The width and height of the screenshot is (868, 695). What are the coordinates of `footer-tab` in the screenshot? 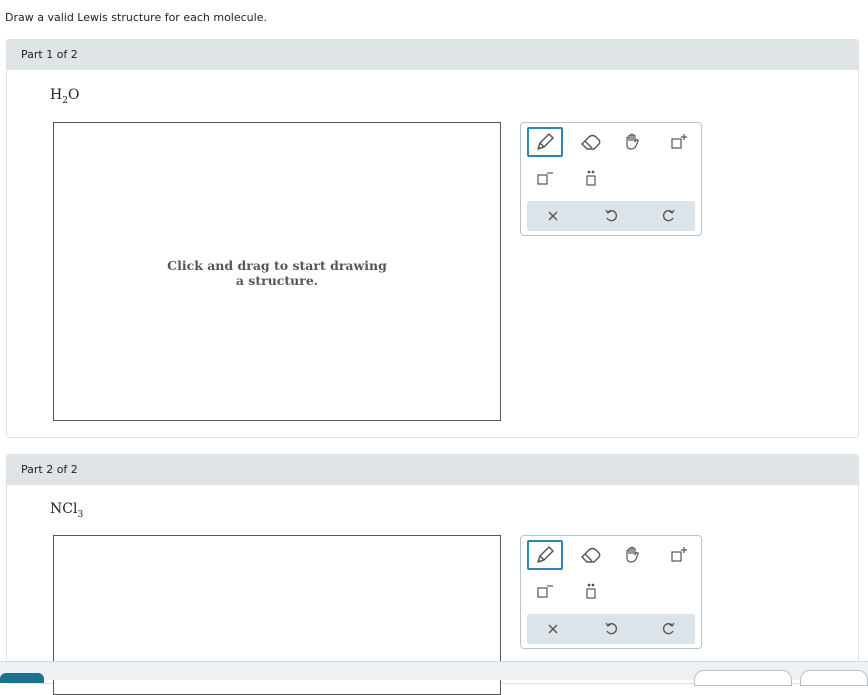 It's located at (22, 678).